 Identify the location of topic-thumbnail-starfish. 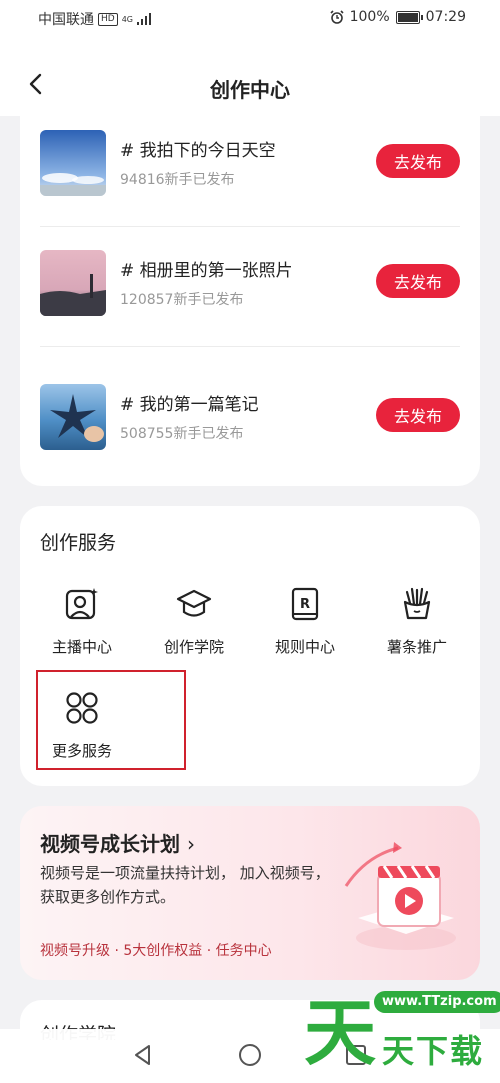
(73, 417).